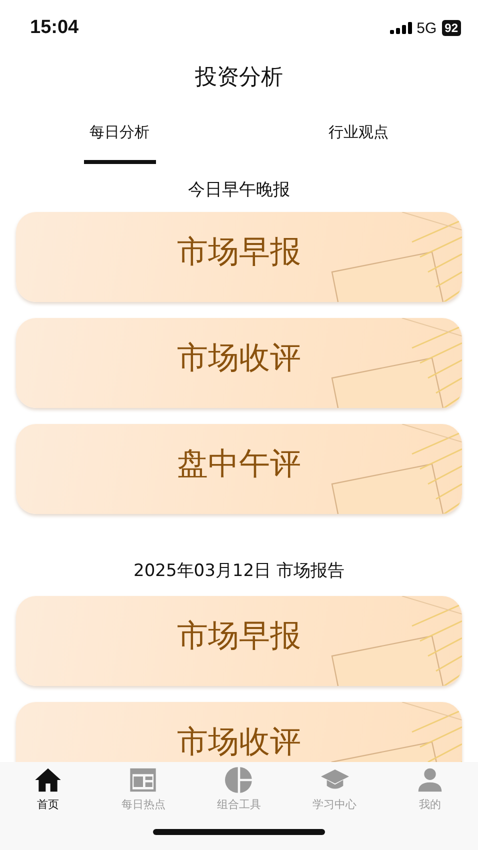 This screenshot has height=850, width=478. What do you see at coordinates (401, 28) in the screenshot?
I see `signal-icon` at bounding box center [401, 28].